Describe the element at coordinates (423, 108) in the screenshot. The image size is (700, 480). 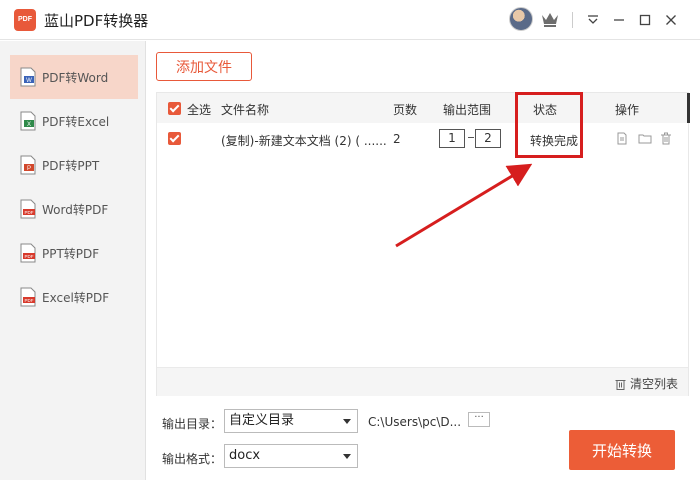
I see `table-header: 全选 文件名称 页数 输出范围 状态 操作` at that location.